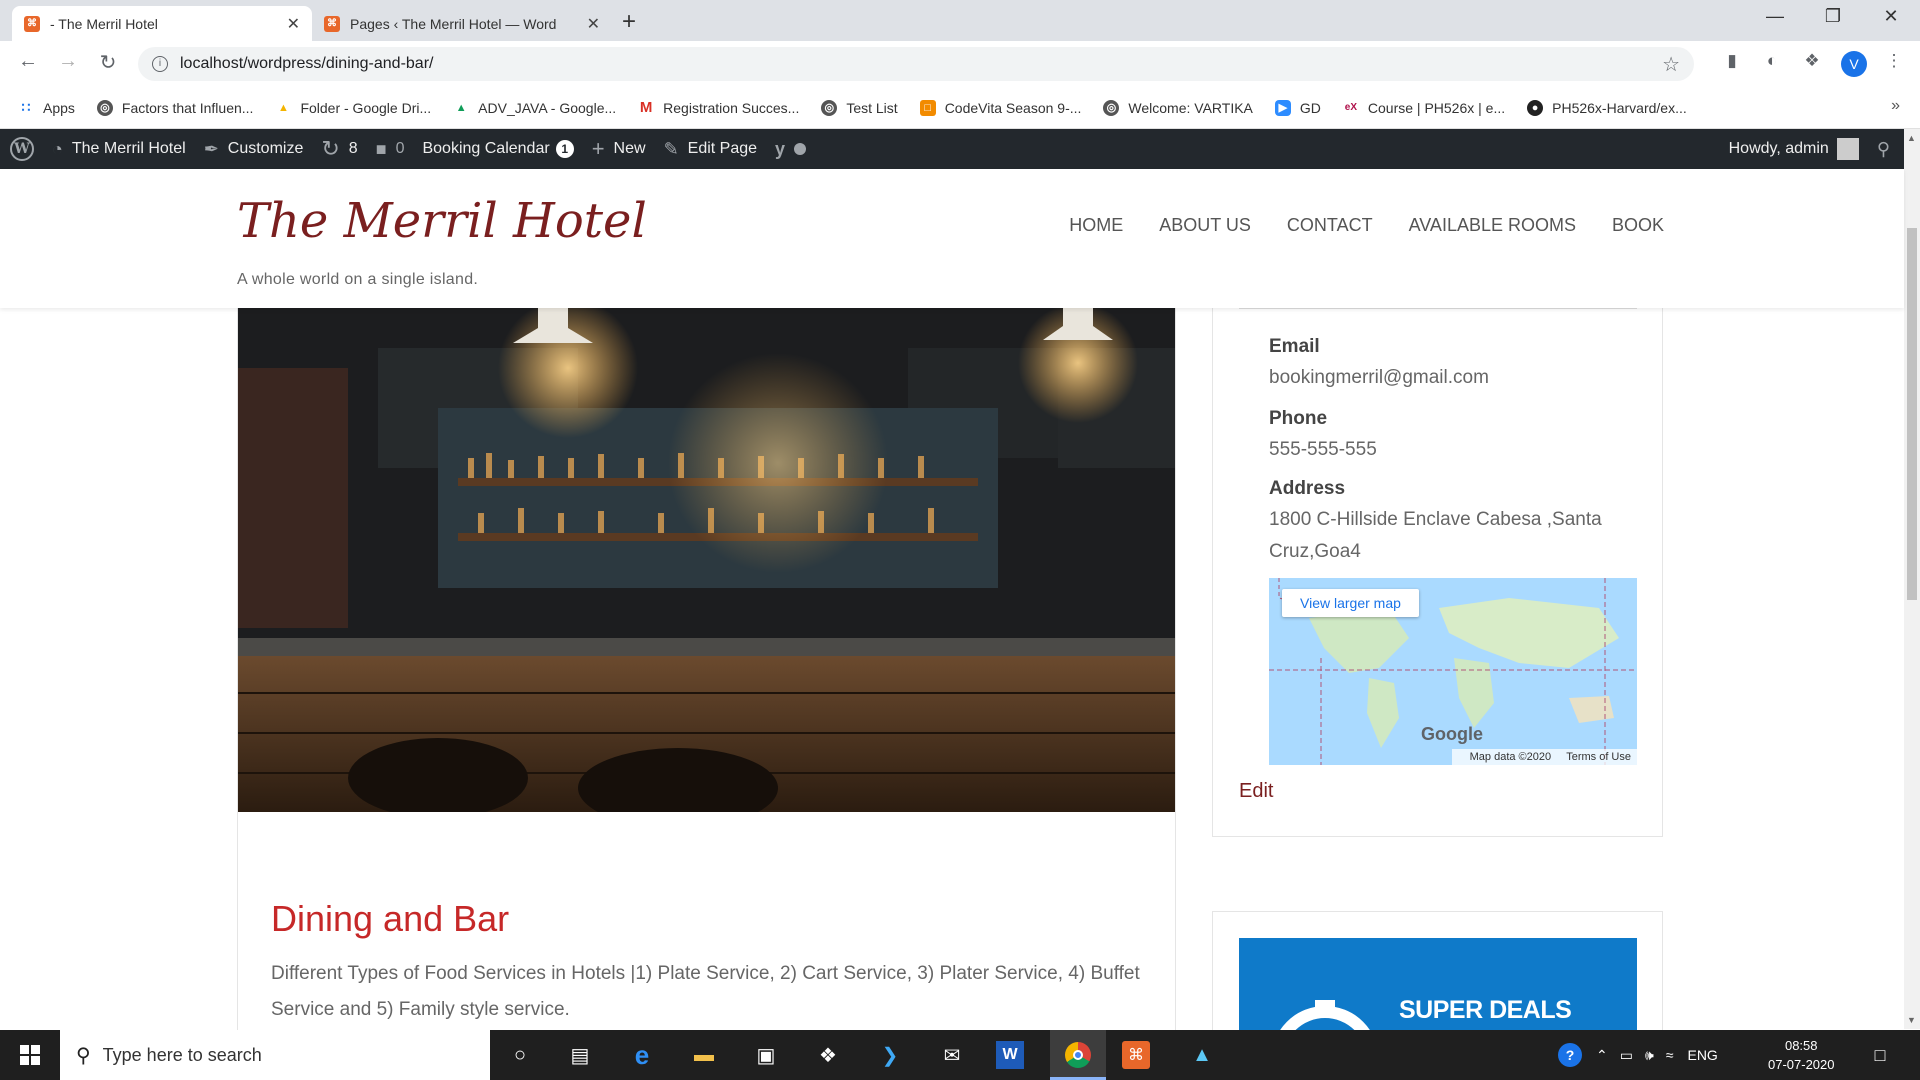 This screenshot has width=1920, height=1080. I want to click on widget-divider, so click(1438, 308).